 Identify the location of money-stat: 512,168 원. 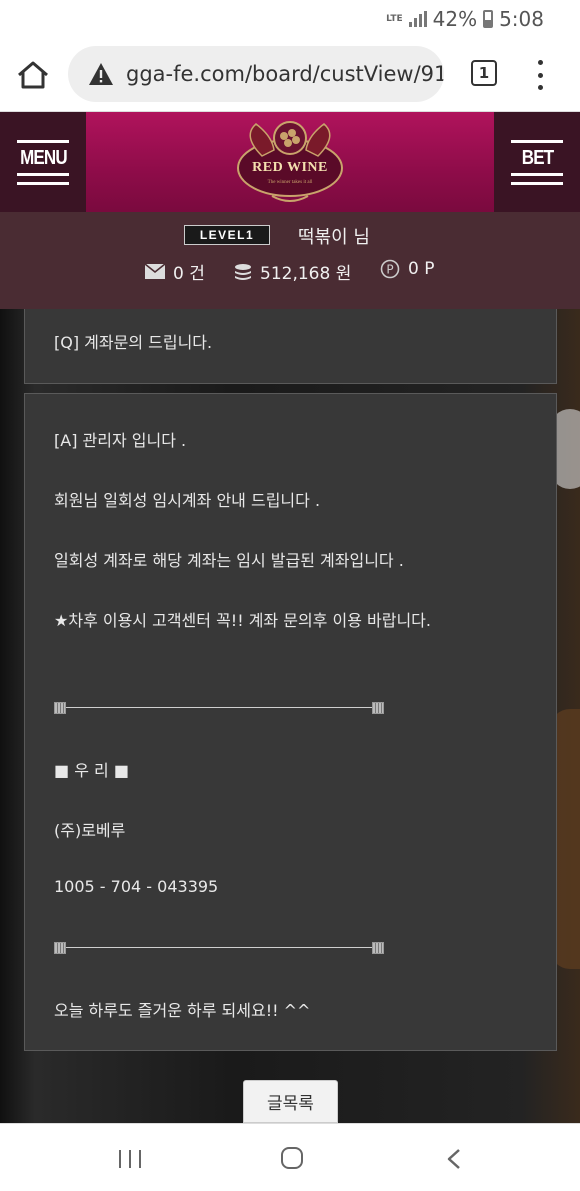
(292, 271).